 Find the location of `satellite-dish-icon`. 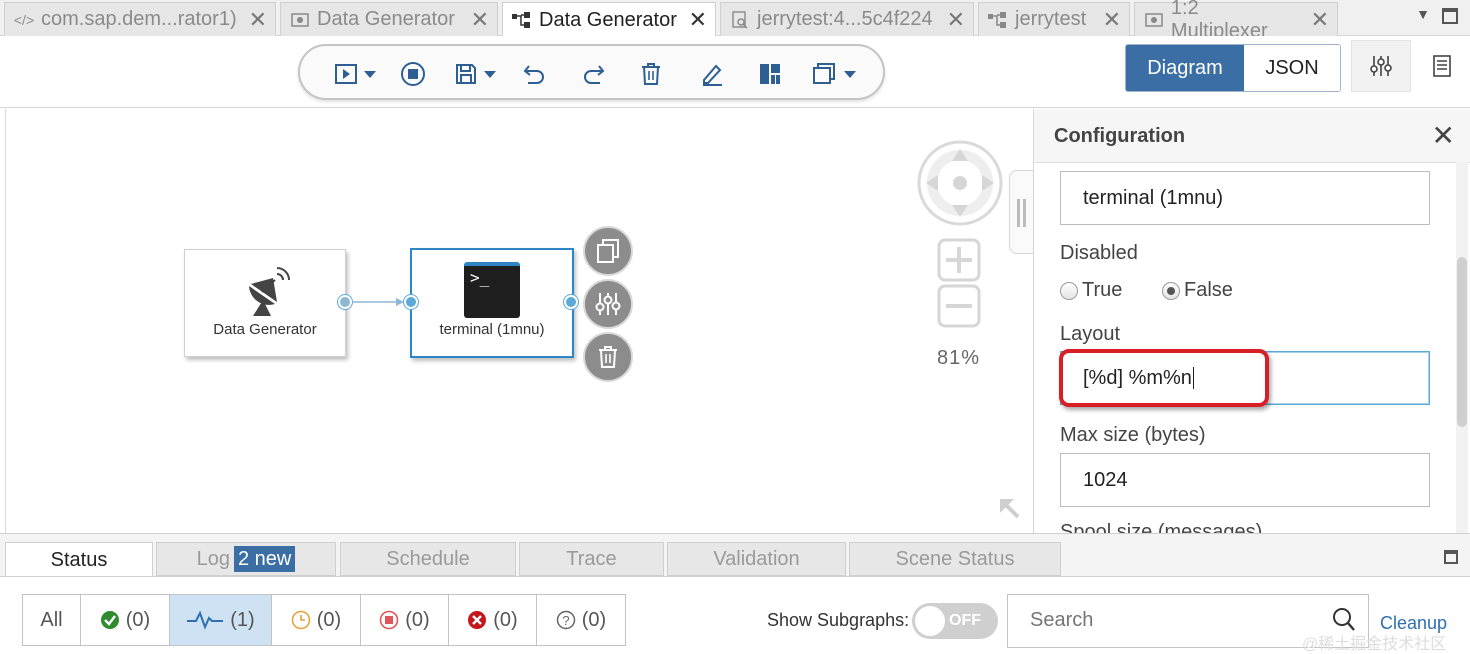

satellite-dish-icon is located at coordinates (269, 291).